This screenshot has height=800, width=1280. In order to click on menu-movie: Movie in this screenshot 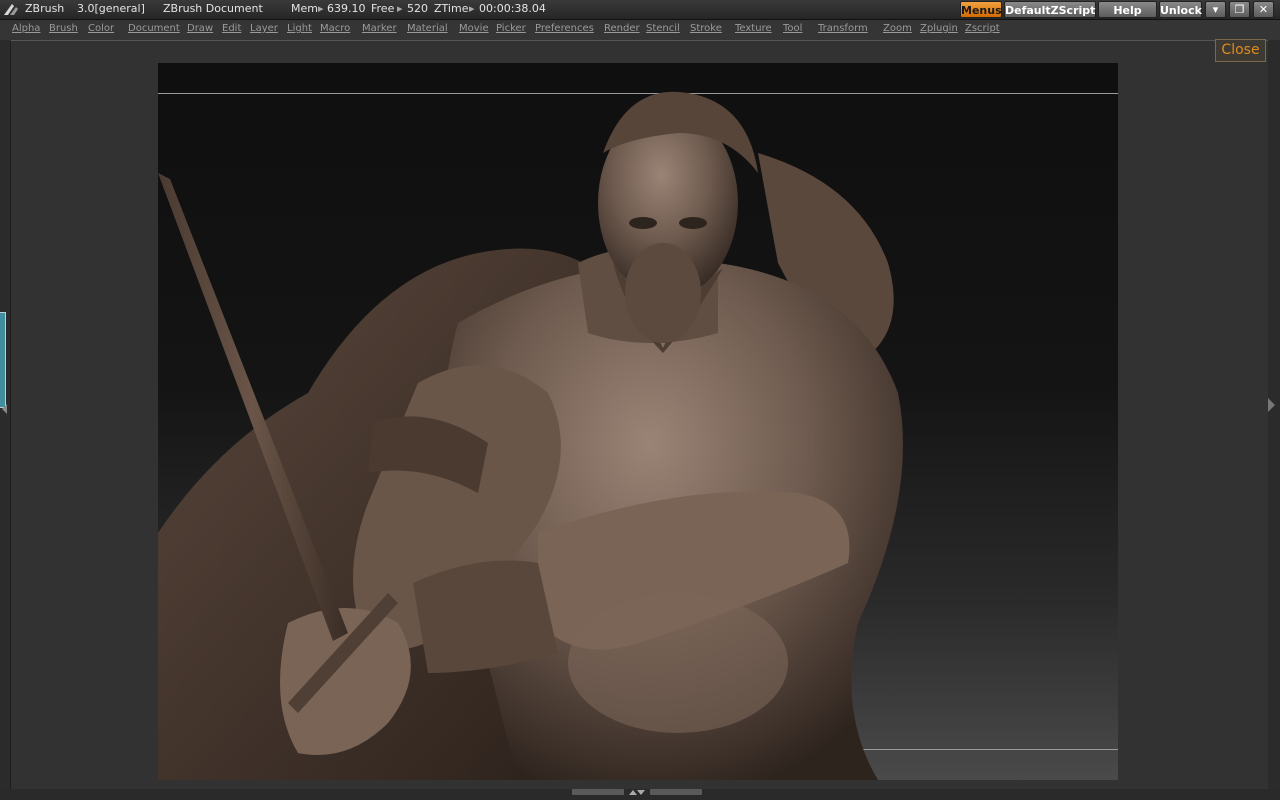, I will do `click(474, 28)`.